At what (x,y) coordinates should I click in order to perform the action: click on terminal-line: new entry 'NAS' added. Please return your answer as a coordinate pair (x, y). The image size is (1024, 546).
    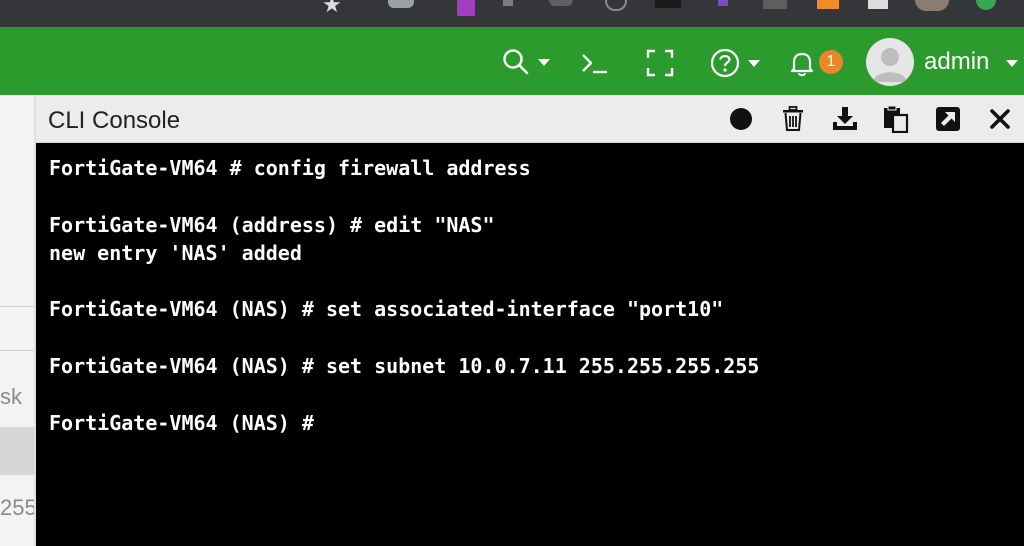
    Looking at the image, I should click on (175, 253).